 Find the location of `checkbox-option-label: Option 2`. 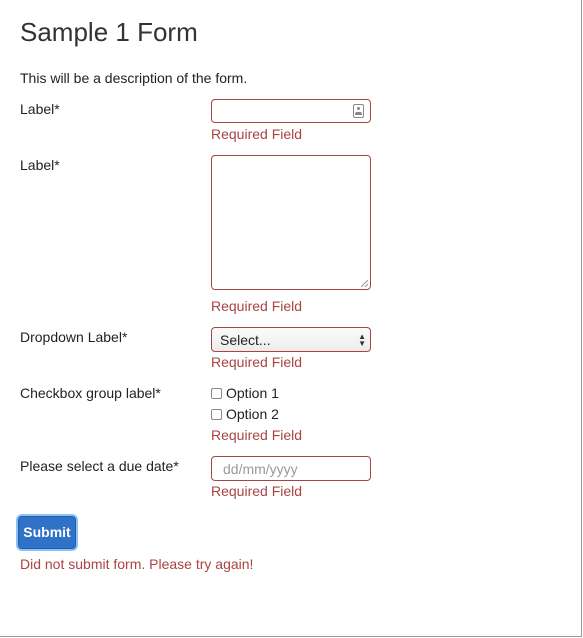

checkbox-option-label: Option 2 is located at coordinates (252, 414).